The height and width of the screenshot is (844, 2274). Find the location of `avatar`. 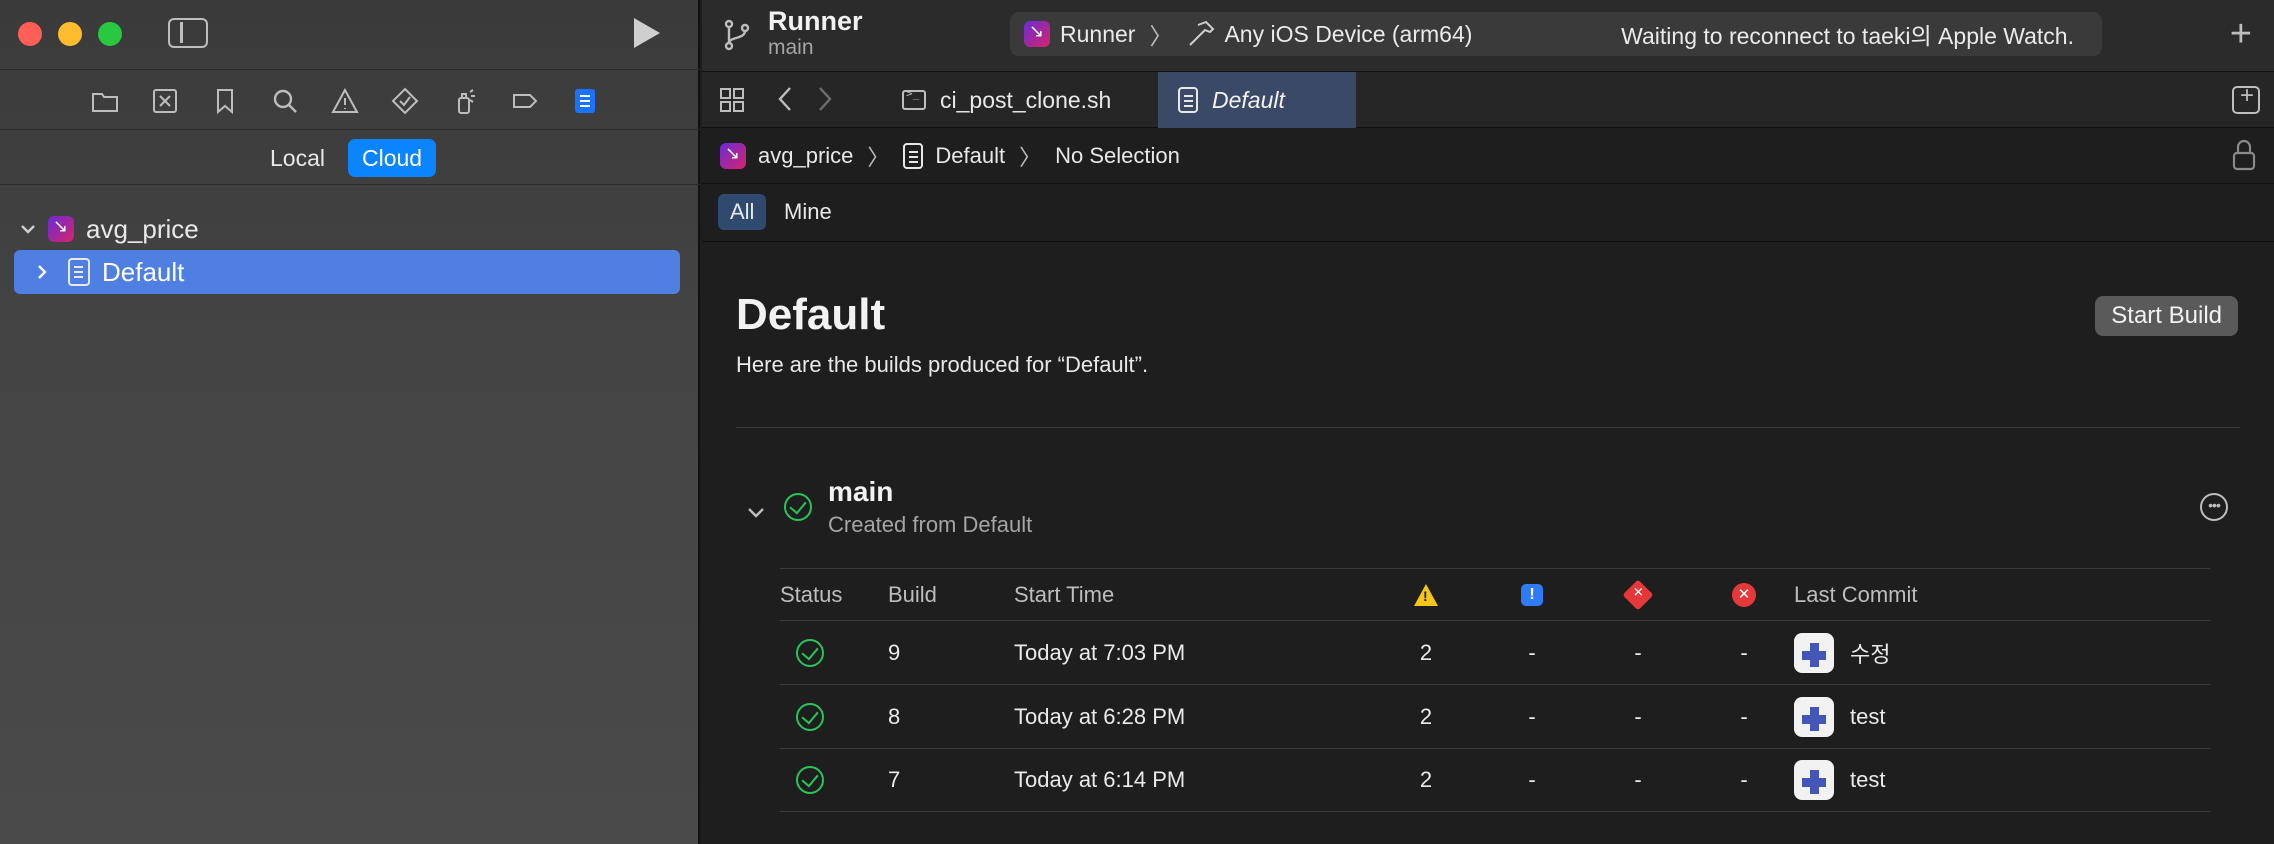

avatar is located at coordinates (1814, 652).